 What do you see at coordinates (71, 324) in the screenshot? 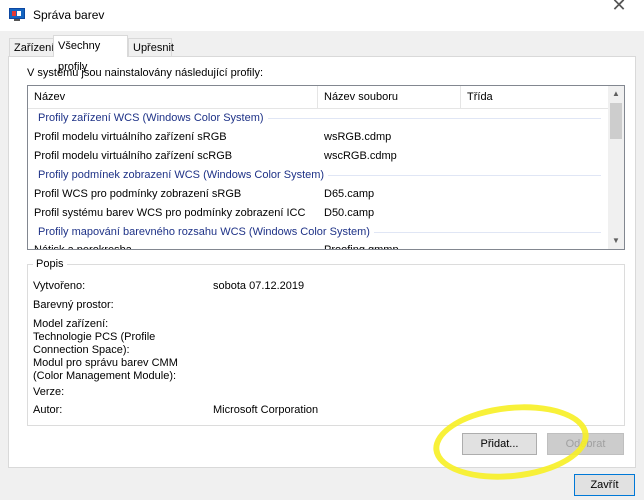
I see `device-model-label: Model zařízení:` at bounding box center [71, 324].